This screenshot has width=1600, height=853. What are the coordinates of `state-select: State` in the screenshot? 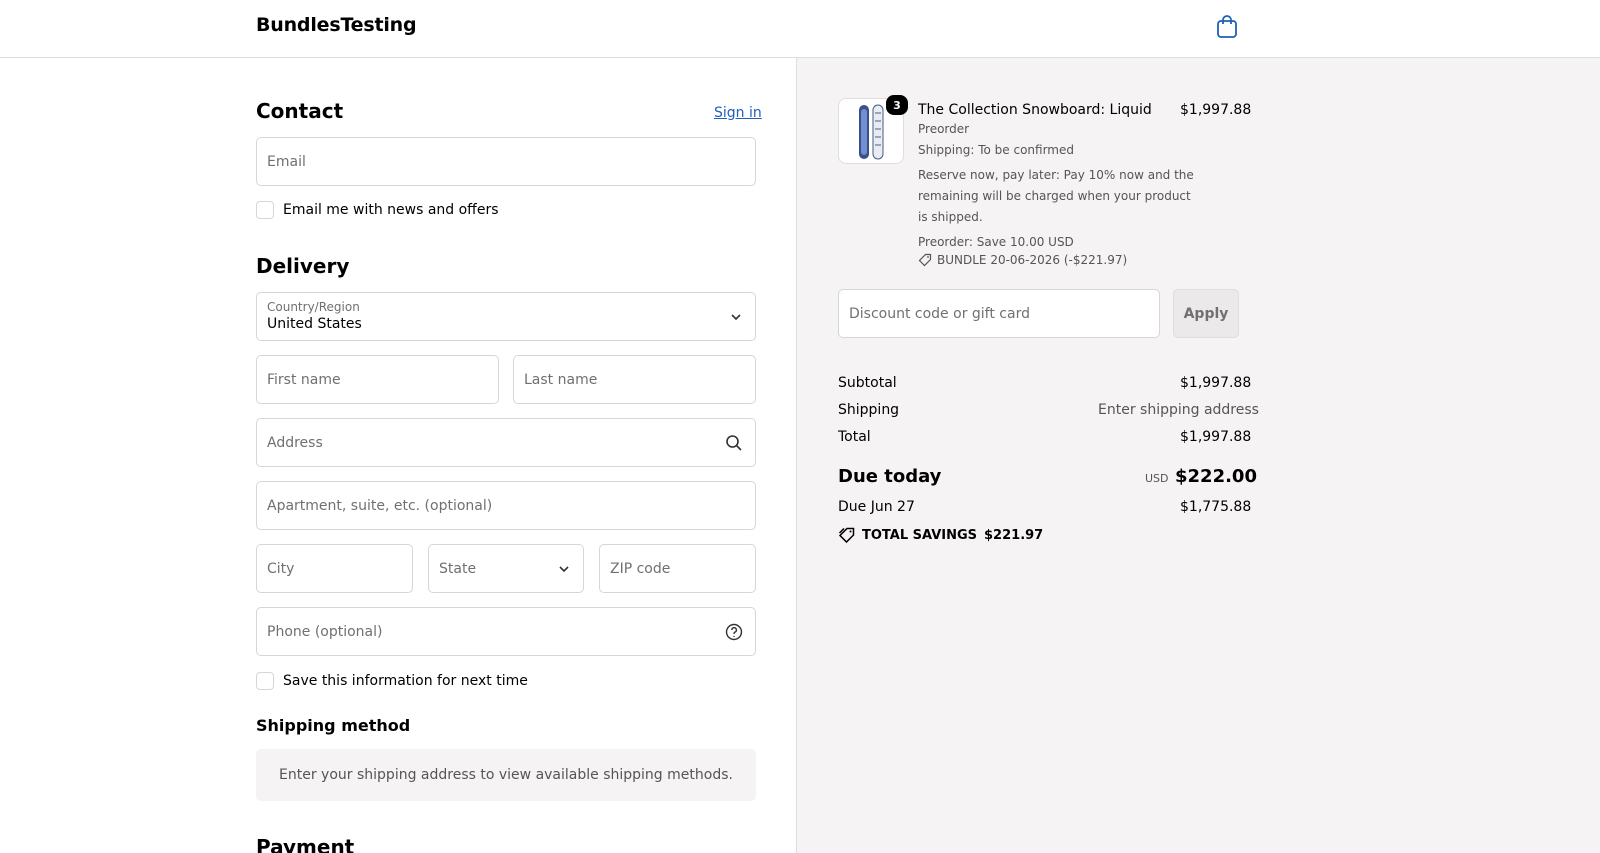 It's located at (506, 568).